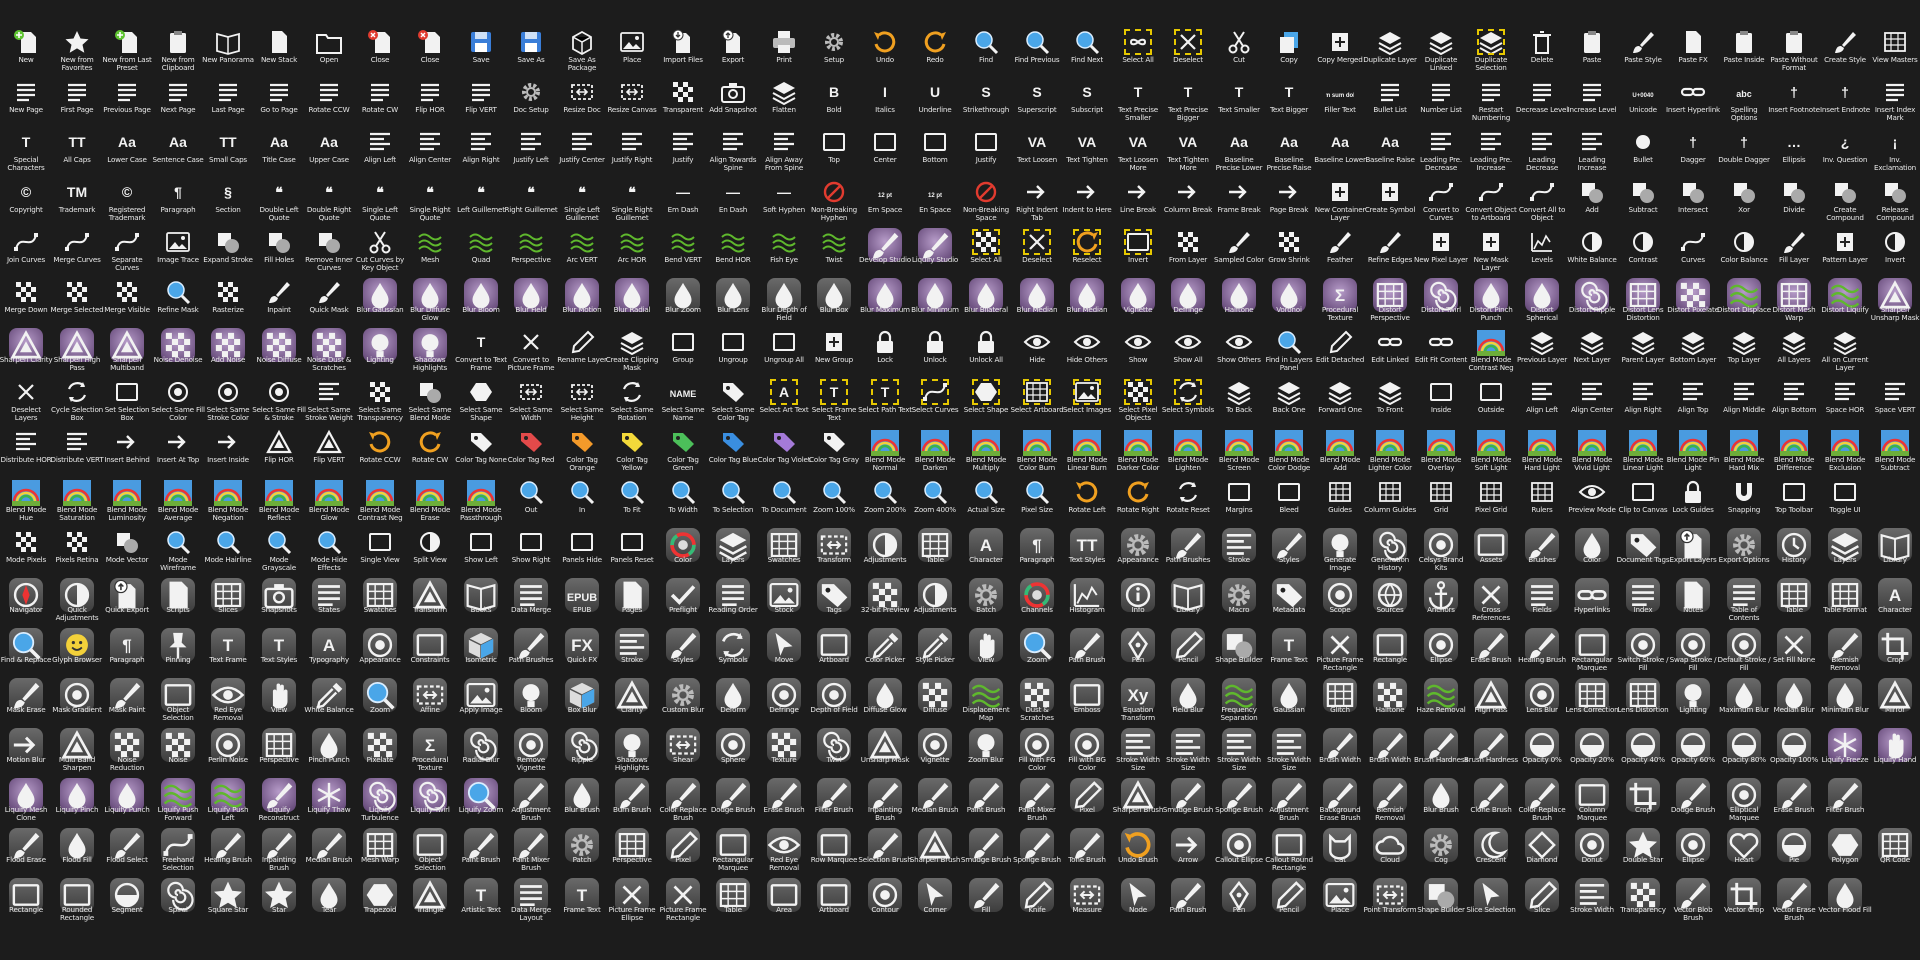  What do you see at coordinates (834, 50) in the screenshot?
I see `tool-button: Setup` at bounding box center [834, 50].